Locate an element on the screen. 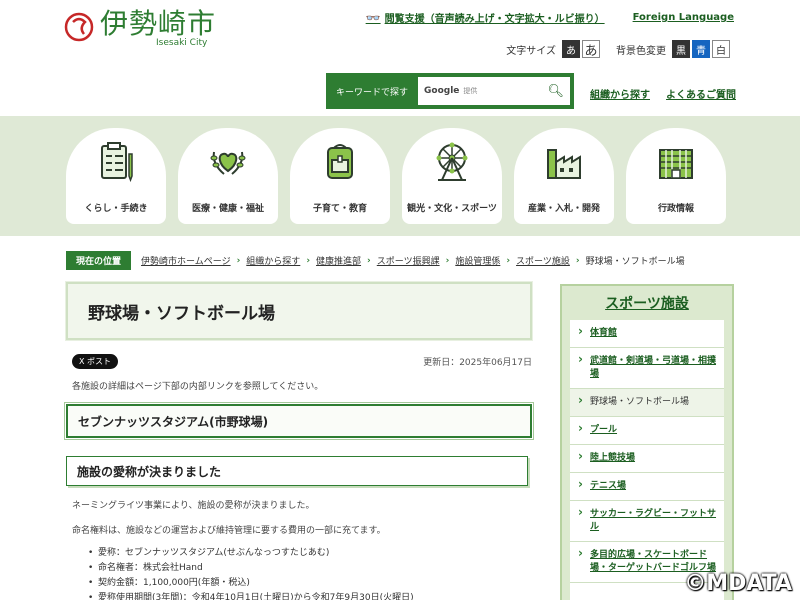 This screenshot has height=600, width=800. category-label: 産業・入札・開発 is located at coordinates (563, 209).